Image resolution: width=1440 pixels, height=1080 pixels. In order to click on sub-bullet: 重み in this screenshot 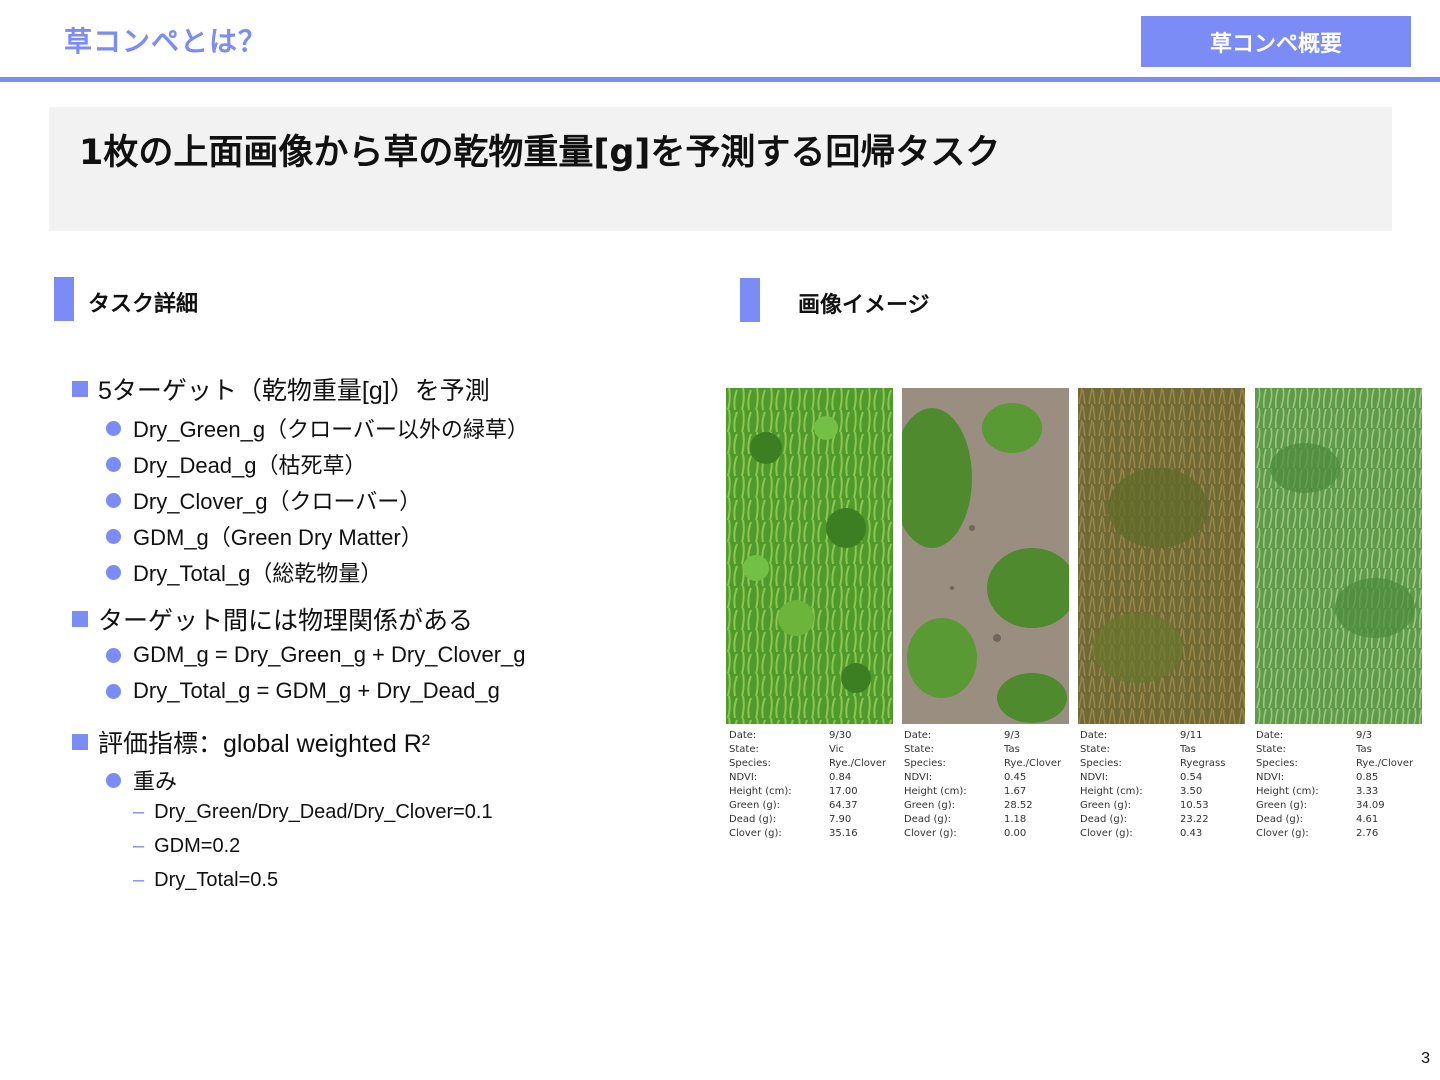, I will do `click(141, 780)`.